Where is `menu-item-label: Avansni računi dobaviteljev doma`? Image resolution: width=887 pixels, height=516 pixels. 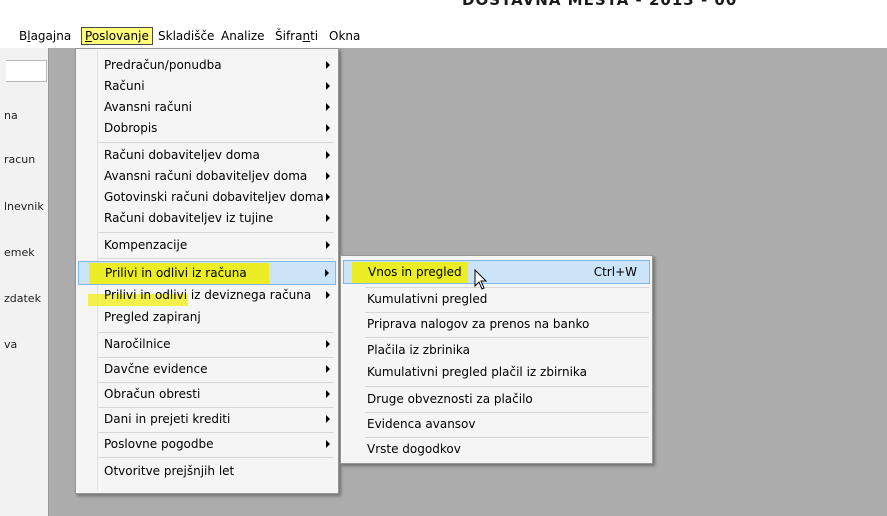
menu-item-label: Avansni računi dobaviteljev doma is located at coordinates (206, 176).